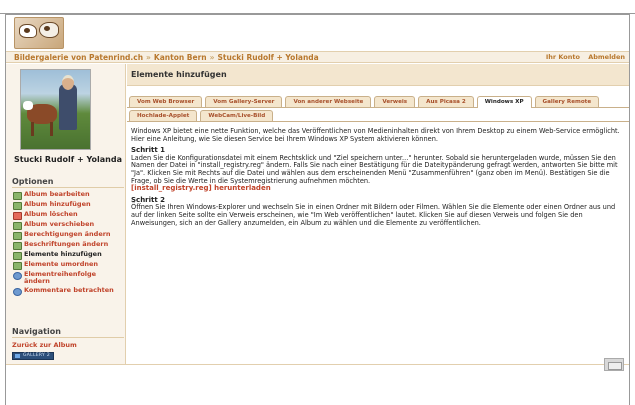  I want to click on comments-icon, so click(17, 291).